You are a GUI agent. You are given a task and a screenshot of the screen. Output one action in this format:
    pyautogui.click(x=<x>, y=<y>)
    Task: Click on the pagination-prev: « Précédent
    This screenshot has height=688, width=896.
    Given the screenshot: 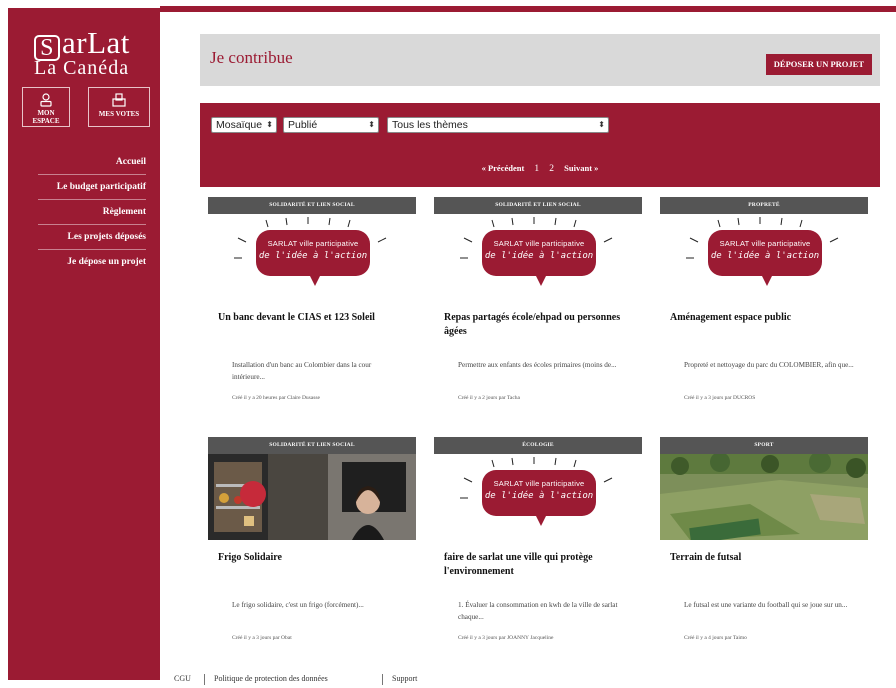 What is the action you would take?
    pyautogui.click(x=503, y=168)
    